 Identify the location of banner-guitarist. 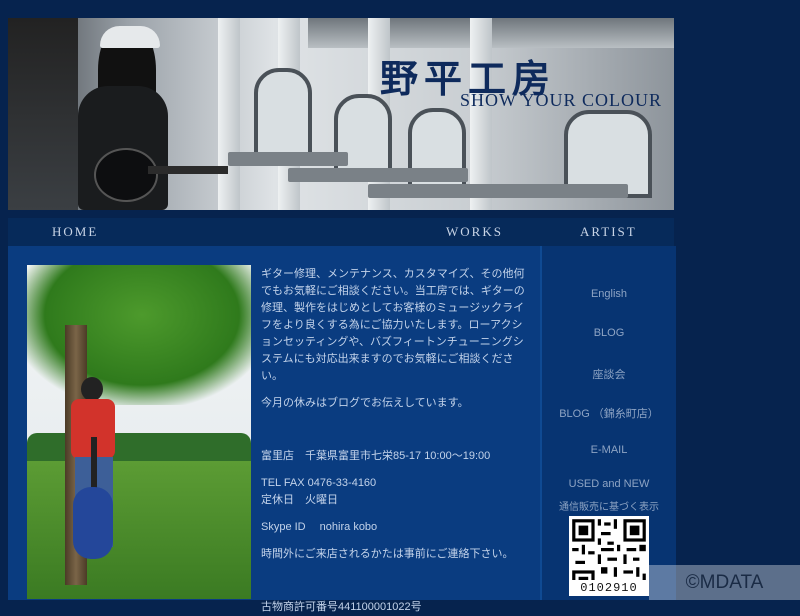
(149, 118).